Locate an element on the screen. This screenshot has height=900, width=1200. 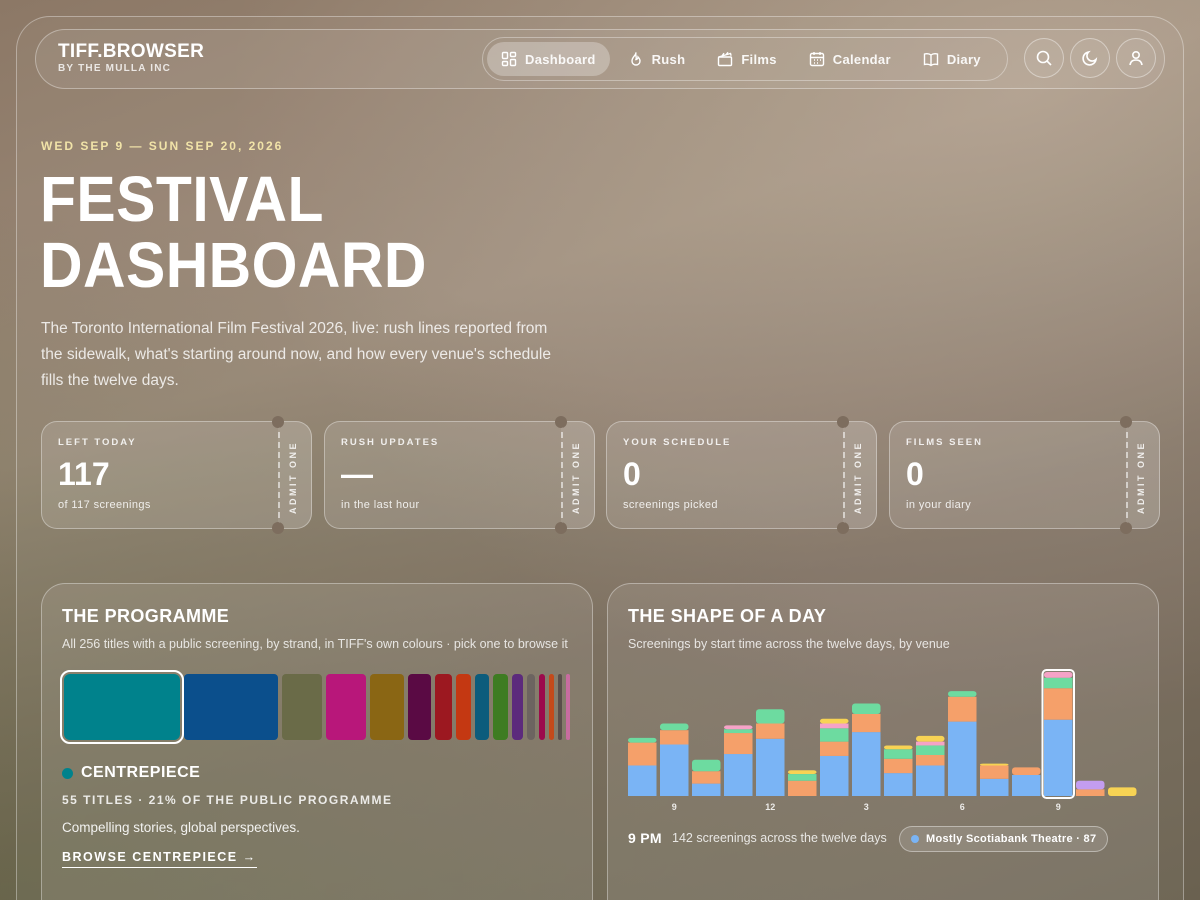
strand-color-dot is located at coordinates (67, 773).